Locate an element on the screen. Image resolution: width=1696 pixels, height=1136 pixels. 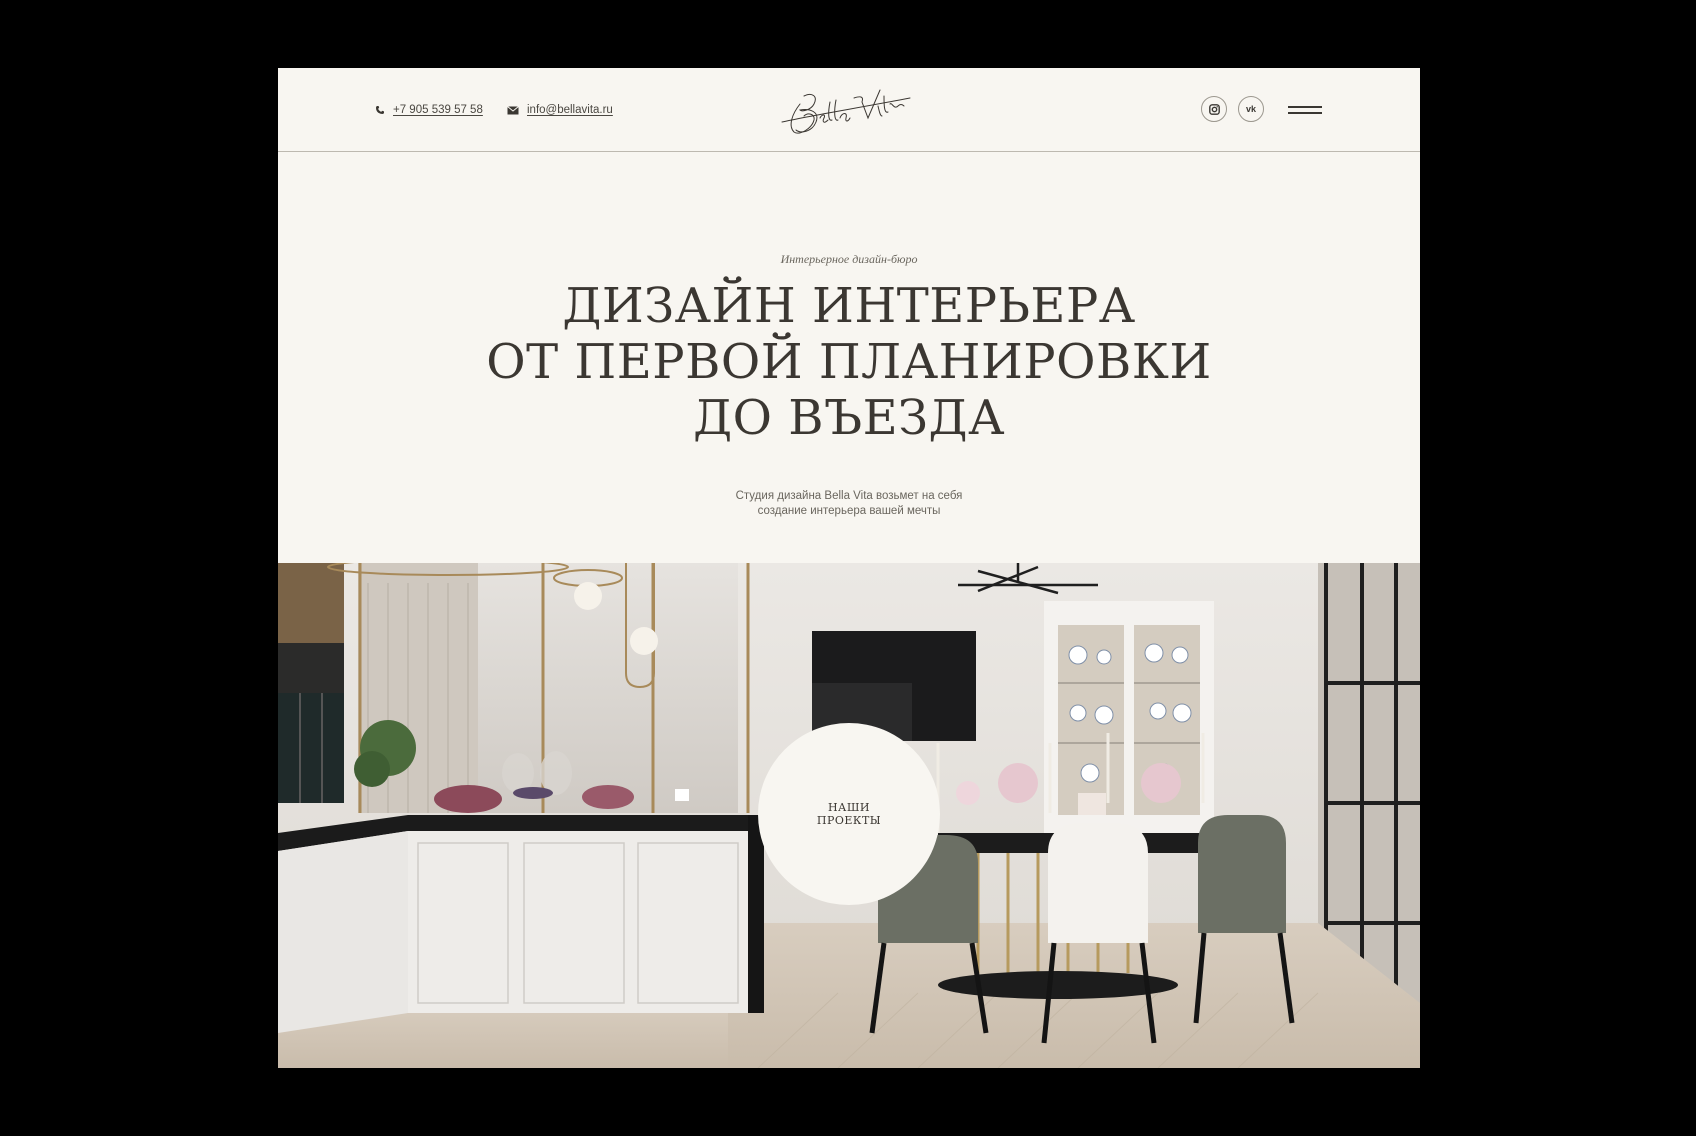
vk-link: vk is located at coordinates (1251, 109).